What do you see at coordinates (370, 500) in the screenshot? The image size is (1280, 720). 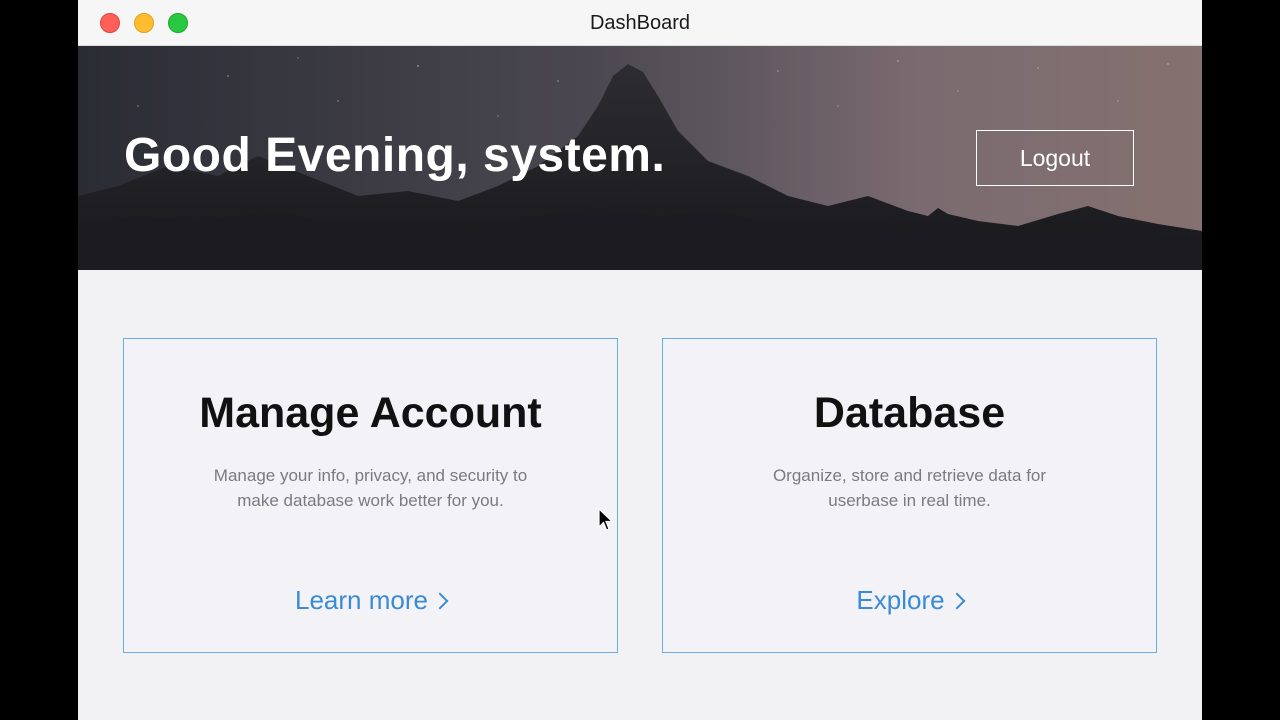 I see `card-description-line: make database work better for you.` at bounding box center [370, 500].